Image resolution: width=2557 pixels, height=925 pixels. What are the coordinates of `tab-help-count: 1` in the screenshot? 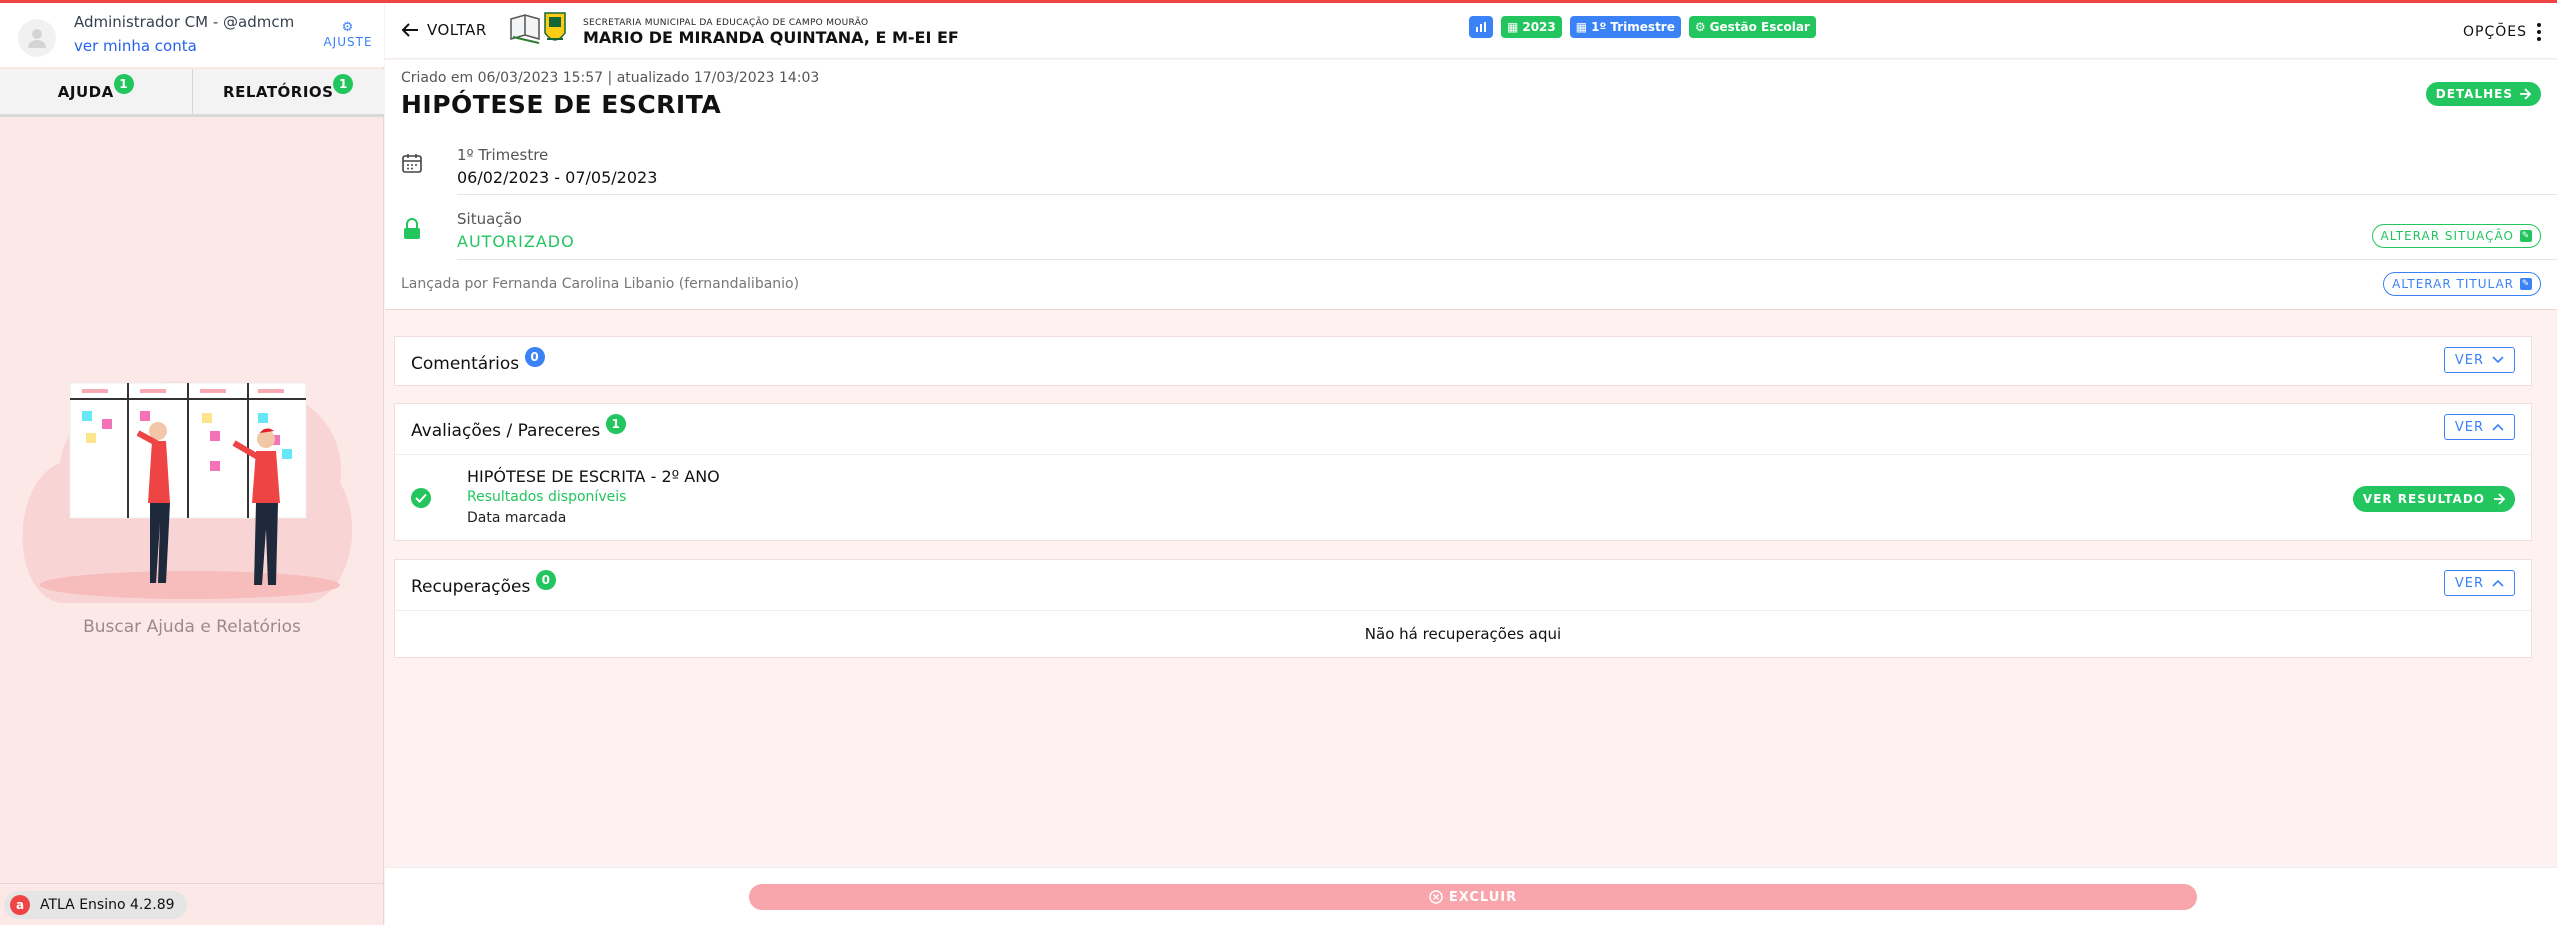 It's located at (123, 83).